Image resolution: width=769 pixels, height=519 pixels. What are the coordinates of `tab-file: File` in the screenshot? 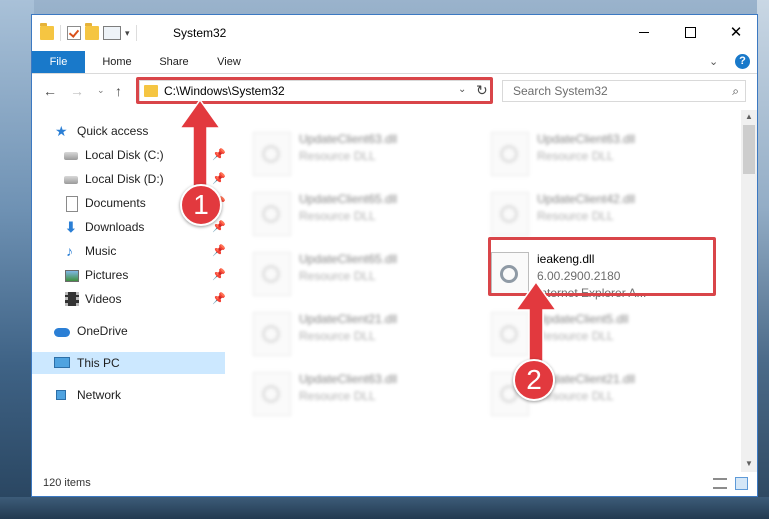 It's located at (58, 62).